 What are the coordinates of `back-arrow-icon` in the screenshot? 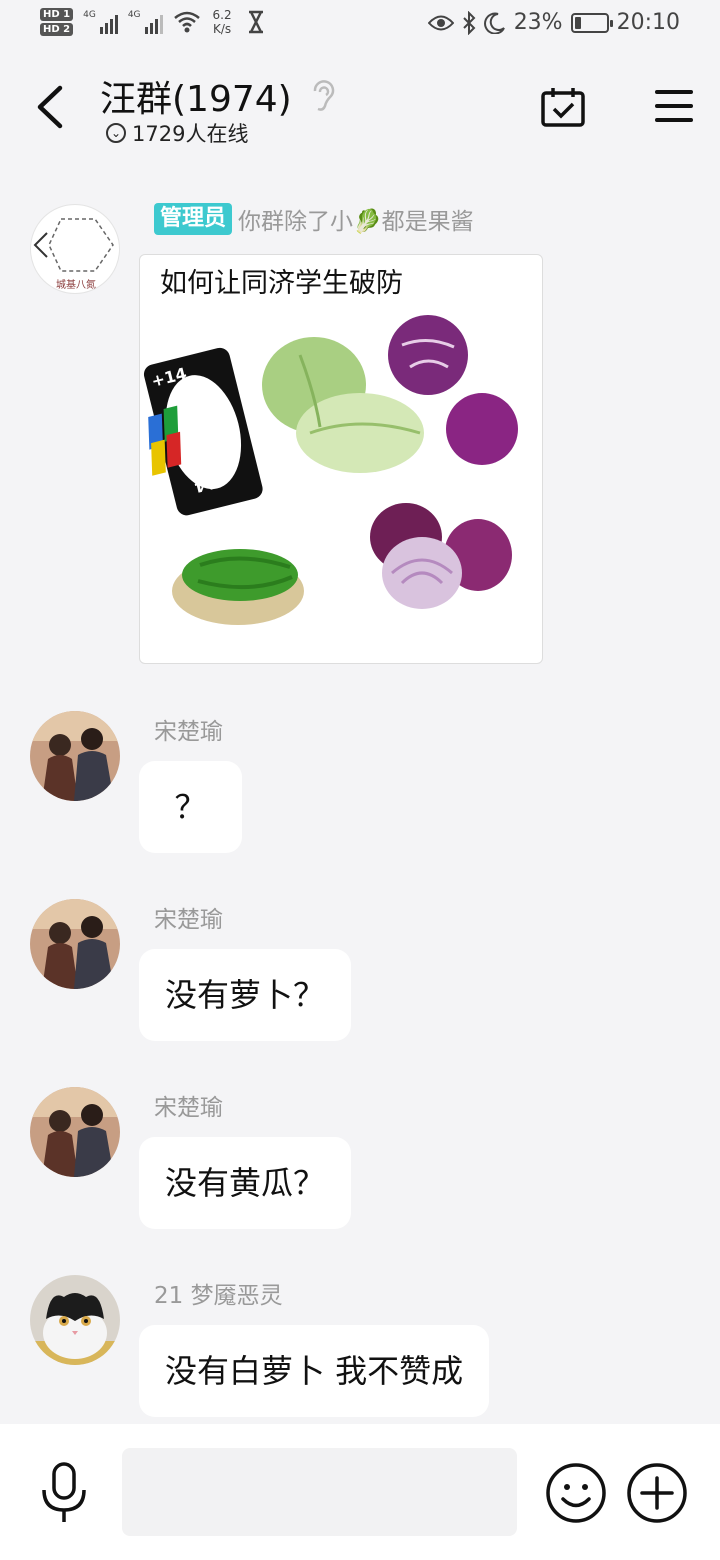 It's located at (50, 107).